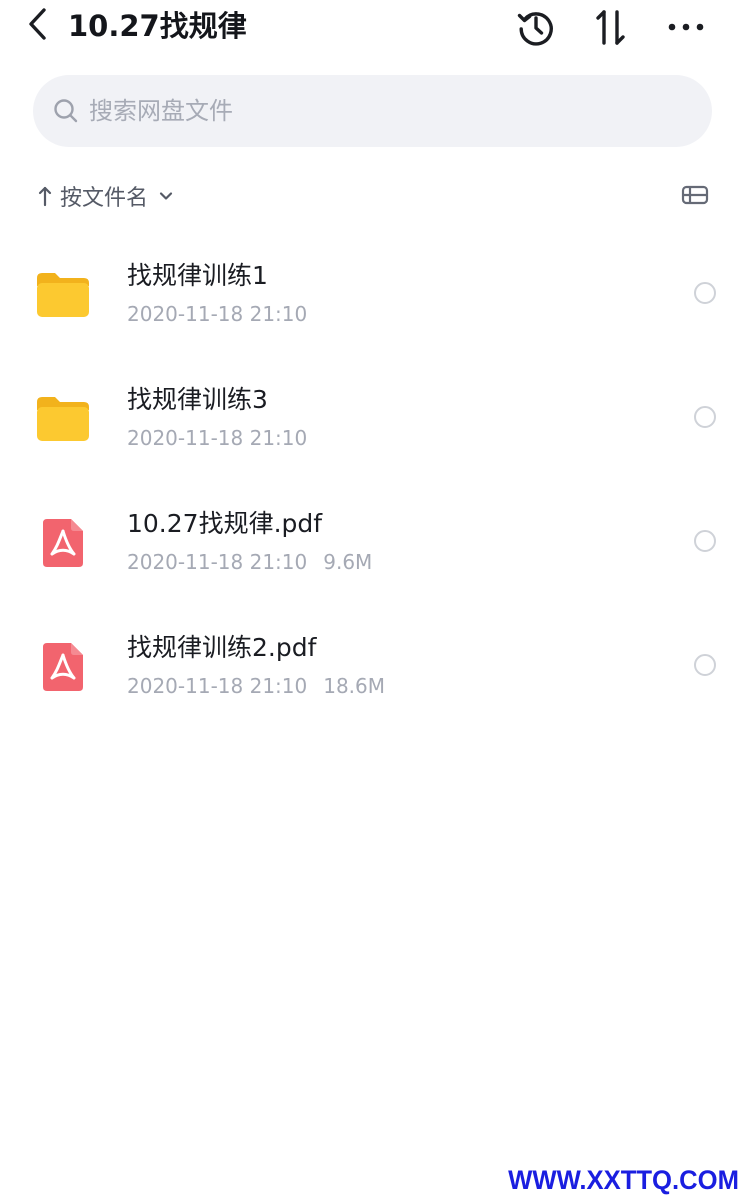 The height and width of the screenshot is (1200, 745). I want to click on view-toggle-button, so click(695, 197).